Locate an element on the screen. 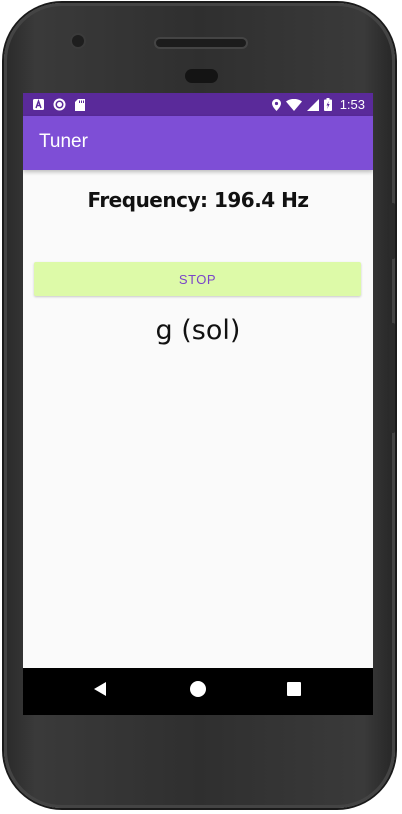  recents-square-icon is located at coordinates (294, 691).